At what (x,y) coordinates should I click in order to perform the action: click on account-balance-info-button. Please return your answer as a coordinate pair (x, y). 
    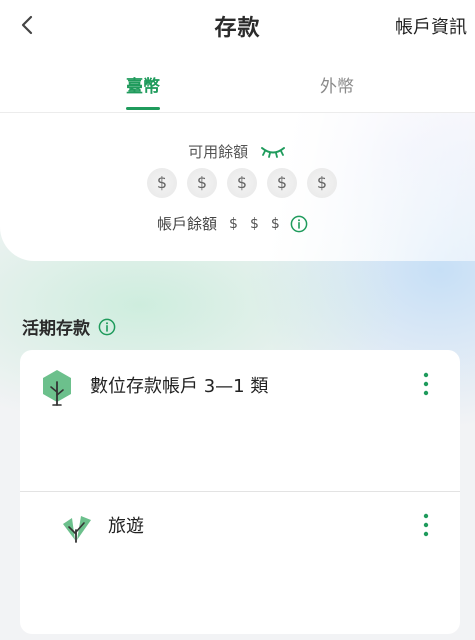
    Looking at the image, I should click on (299, 224).